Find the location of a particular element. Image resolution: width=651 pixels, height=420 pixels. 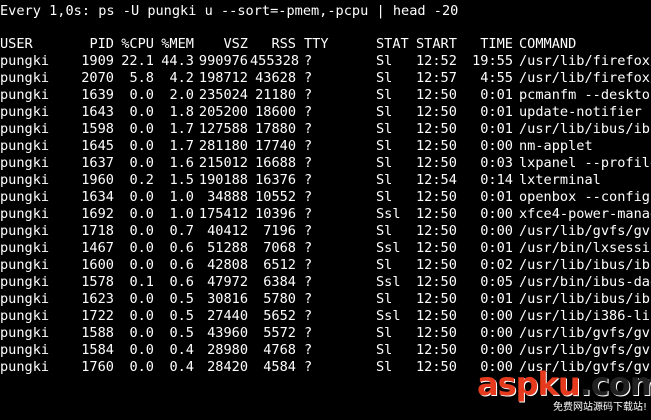

column-header-rss: RSS is located at coordinates (283, 44).